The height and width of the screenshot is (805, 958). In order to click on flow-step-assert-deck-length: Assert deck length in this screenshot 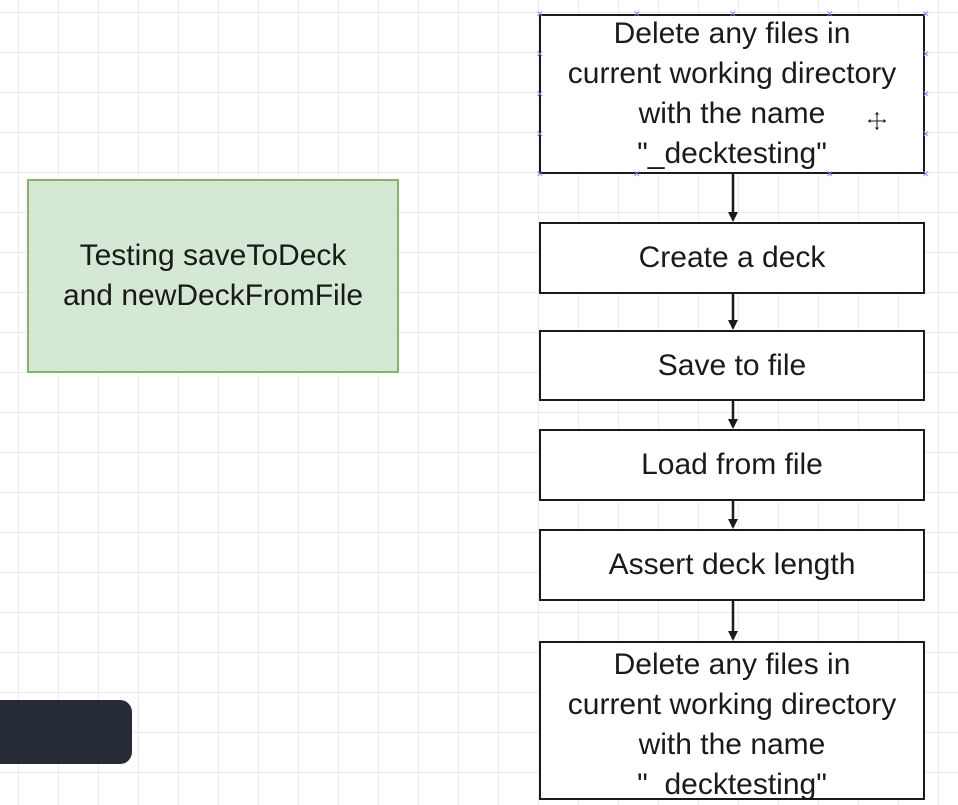, I will do `click(732, 565)`.